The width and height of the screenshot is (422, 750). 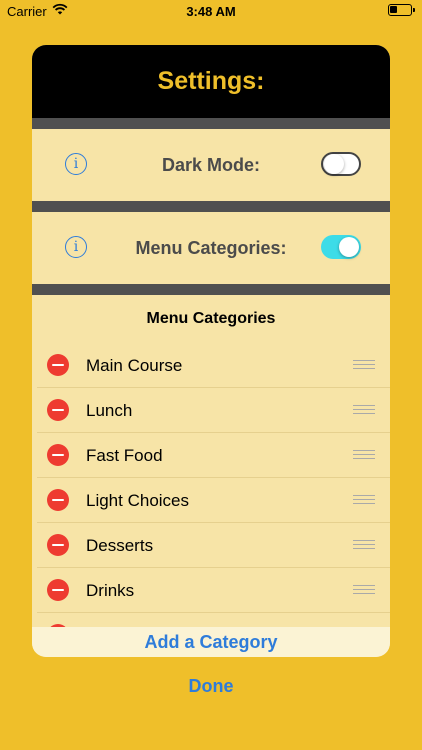 What do you see at coordinates (211, 590) in the screenshot?
I see `list-item: Drinks` at bounding box center [211, 590].